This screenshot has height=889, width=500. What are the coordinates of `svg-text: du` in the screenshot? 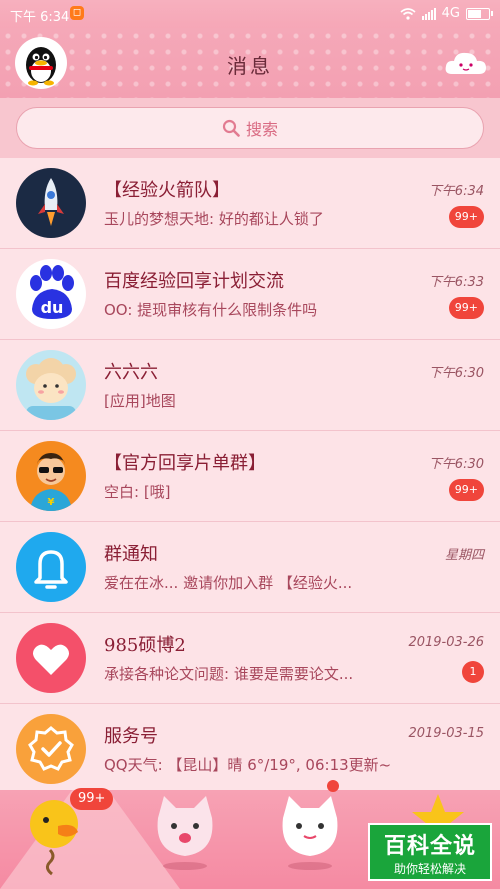 It's located at (52, 307).